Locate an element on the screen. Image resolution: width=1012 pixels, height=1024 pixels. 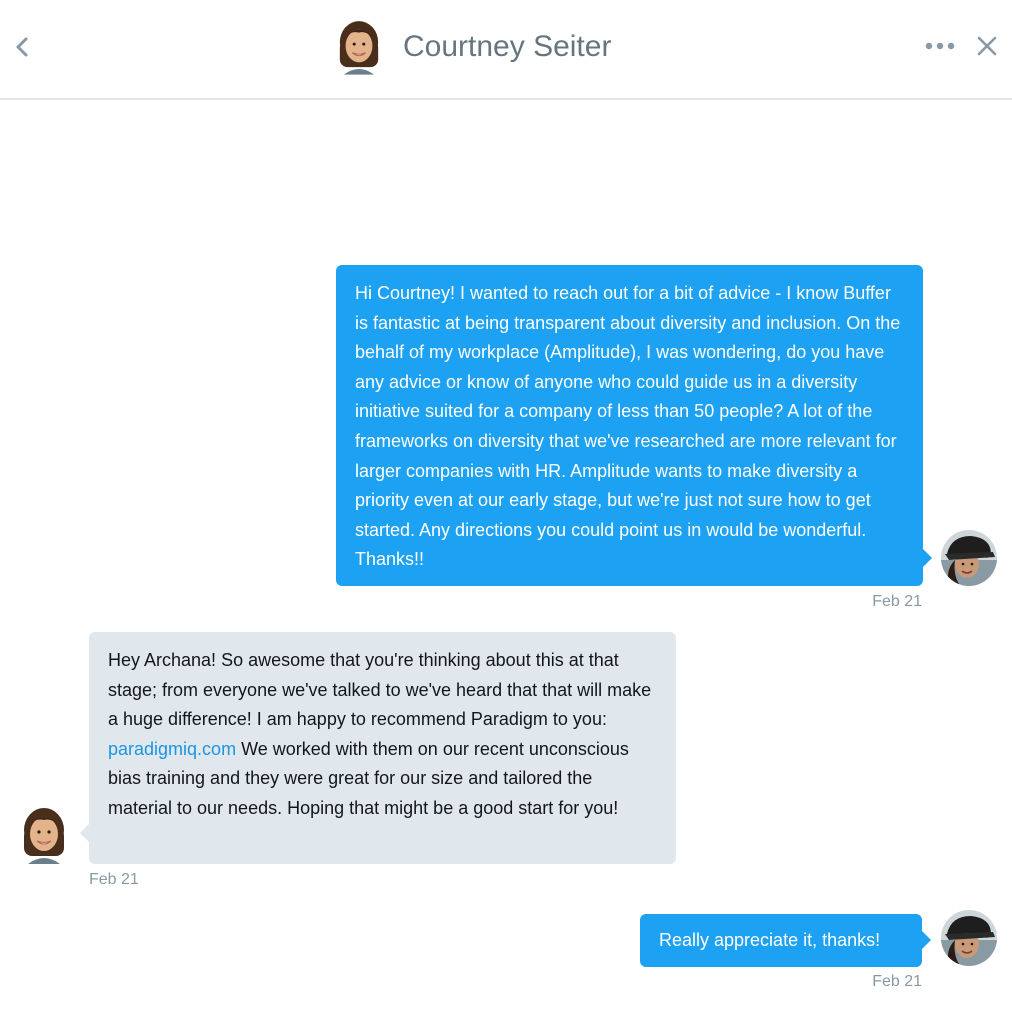
back-button is located at coordinates (23, 47).